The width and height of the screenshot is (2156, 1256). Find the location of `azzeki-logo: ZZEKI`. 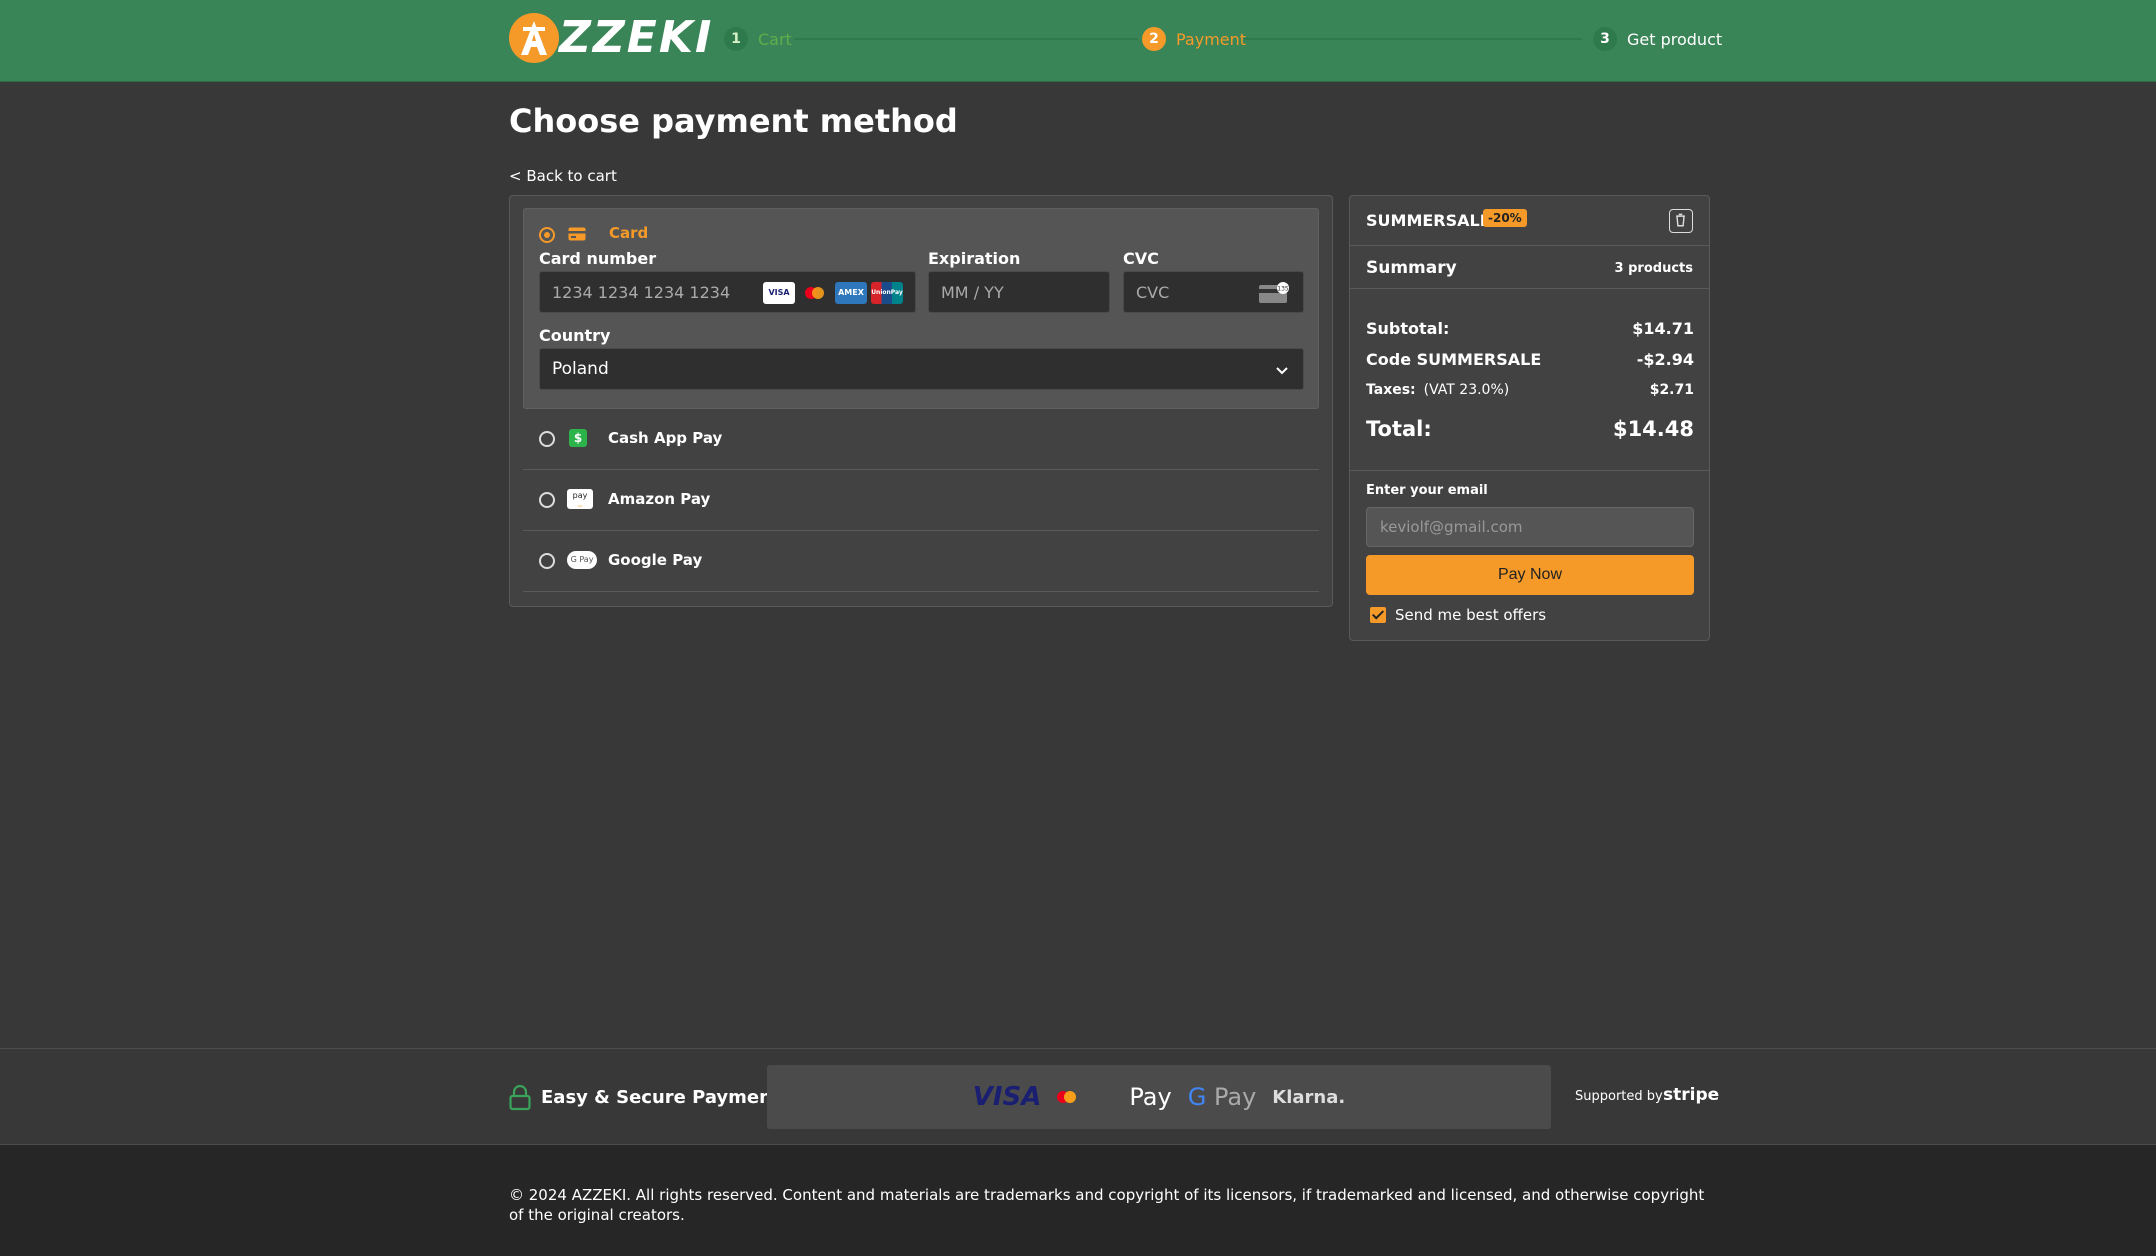

azzeki-logo: ZZEKI is located at coordinates (611, 38).